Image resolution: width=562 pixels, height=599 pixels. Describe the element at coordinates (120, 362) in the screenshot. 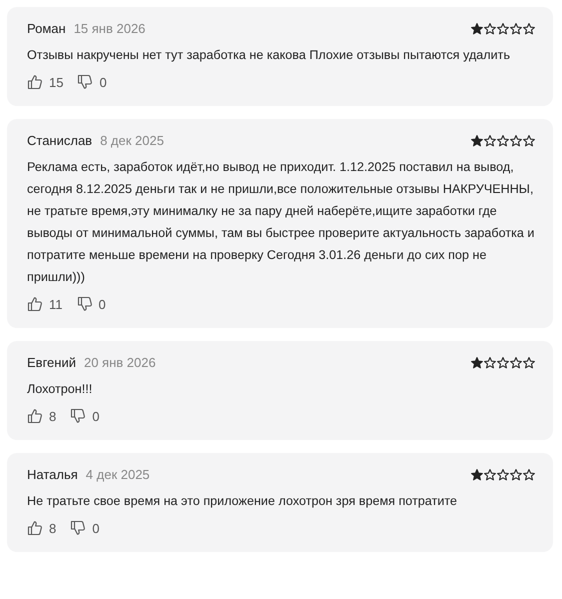

I see `review-date: 20 янв 2026` at that location.